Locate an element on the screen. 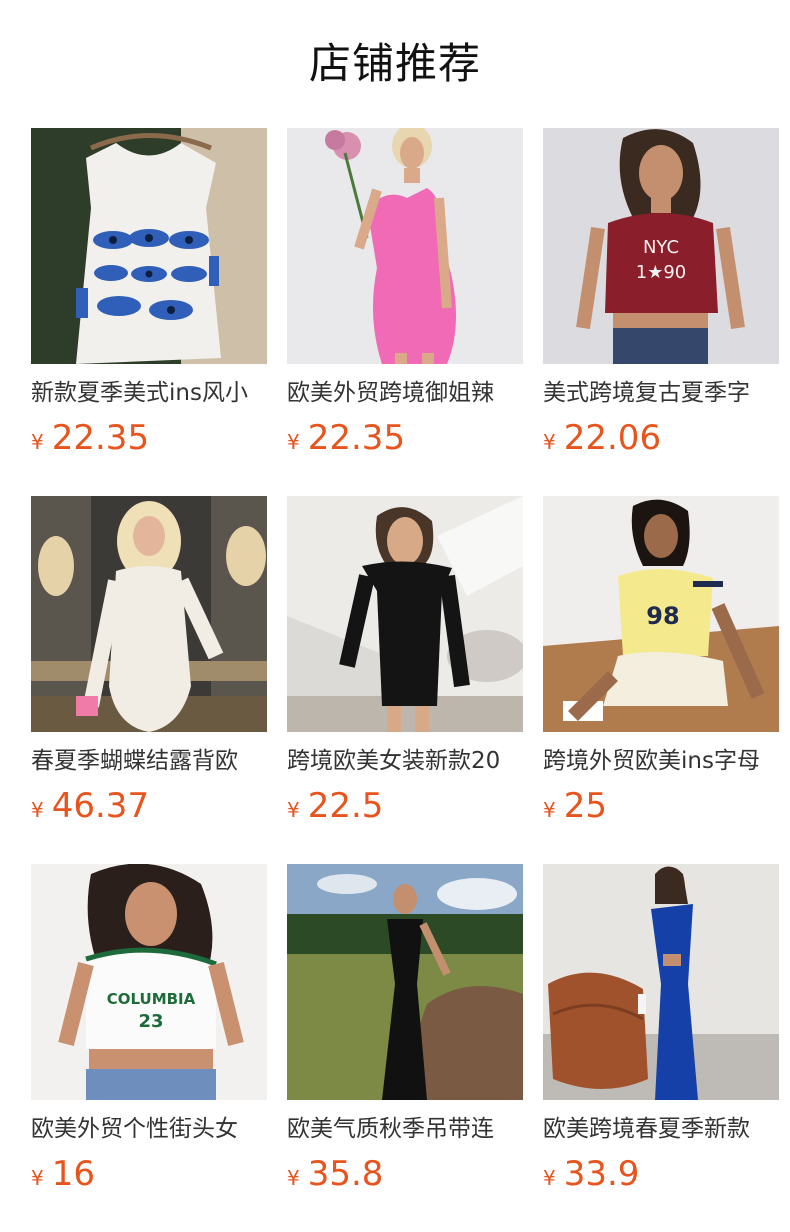 The height and width of the screenshot is (1232, 790). price-value: 16 is located at coordinates (73, 1174).